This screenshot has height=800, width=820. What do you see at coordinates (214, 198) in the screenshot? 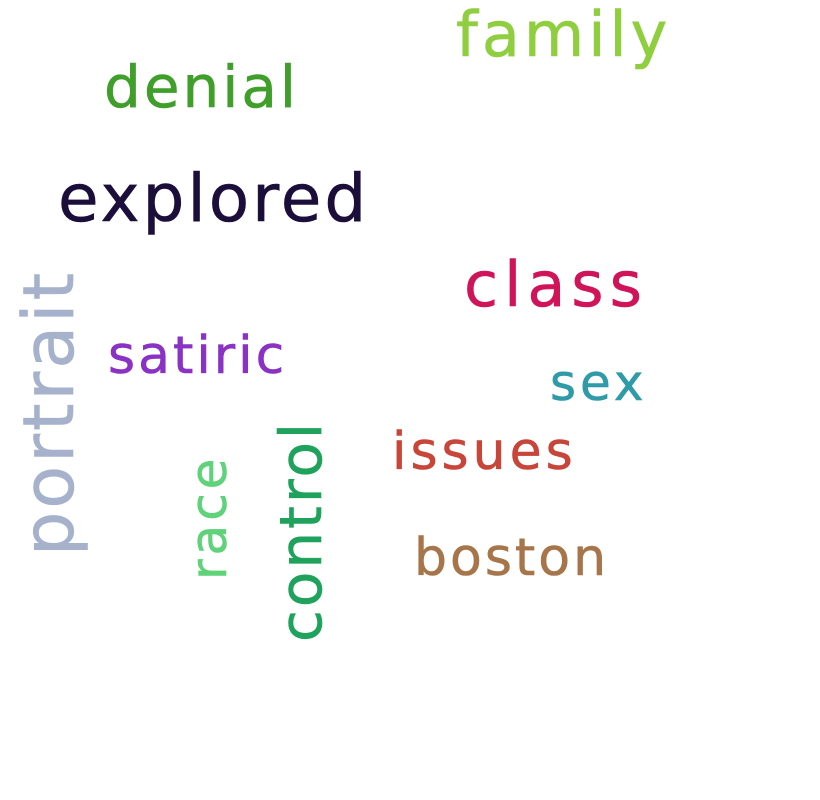
I see `word-explored: explored` at bounding box center [214, 198].